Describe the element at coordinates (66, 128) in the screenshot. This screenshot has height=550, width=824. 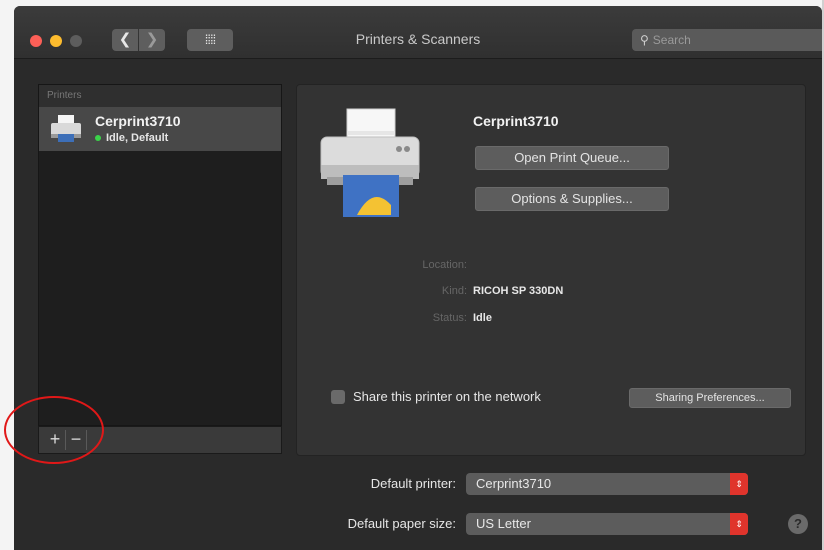
I see `printer-icon` at that location.